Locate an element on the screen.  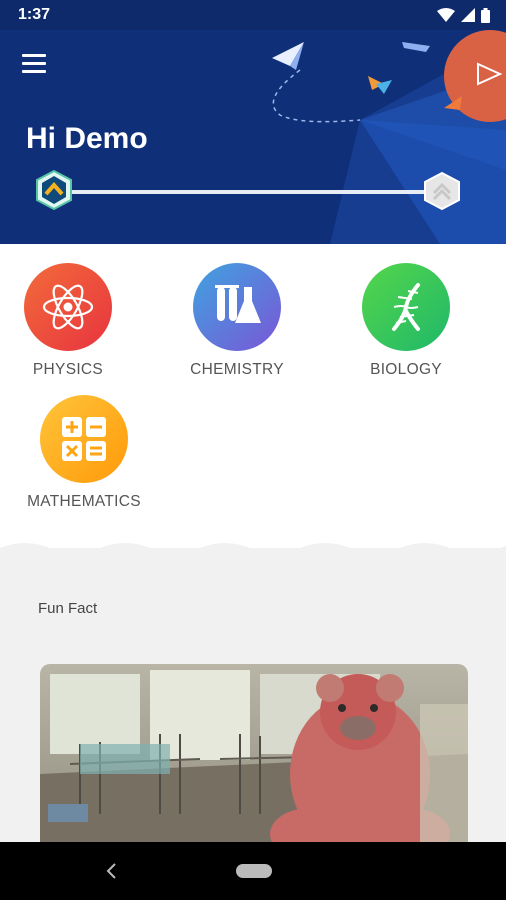
atom-icon is located at coordinates (68, 307).